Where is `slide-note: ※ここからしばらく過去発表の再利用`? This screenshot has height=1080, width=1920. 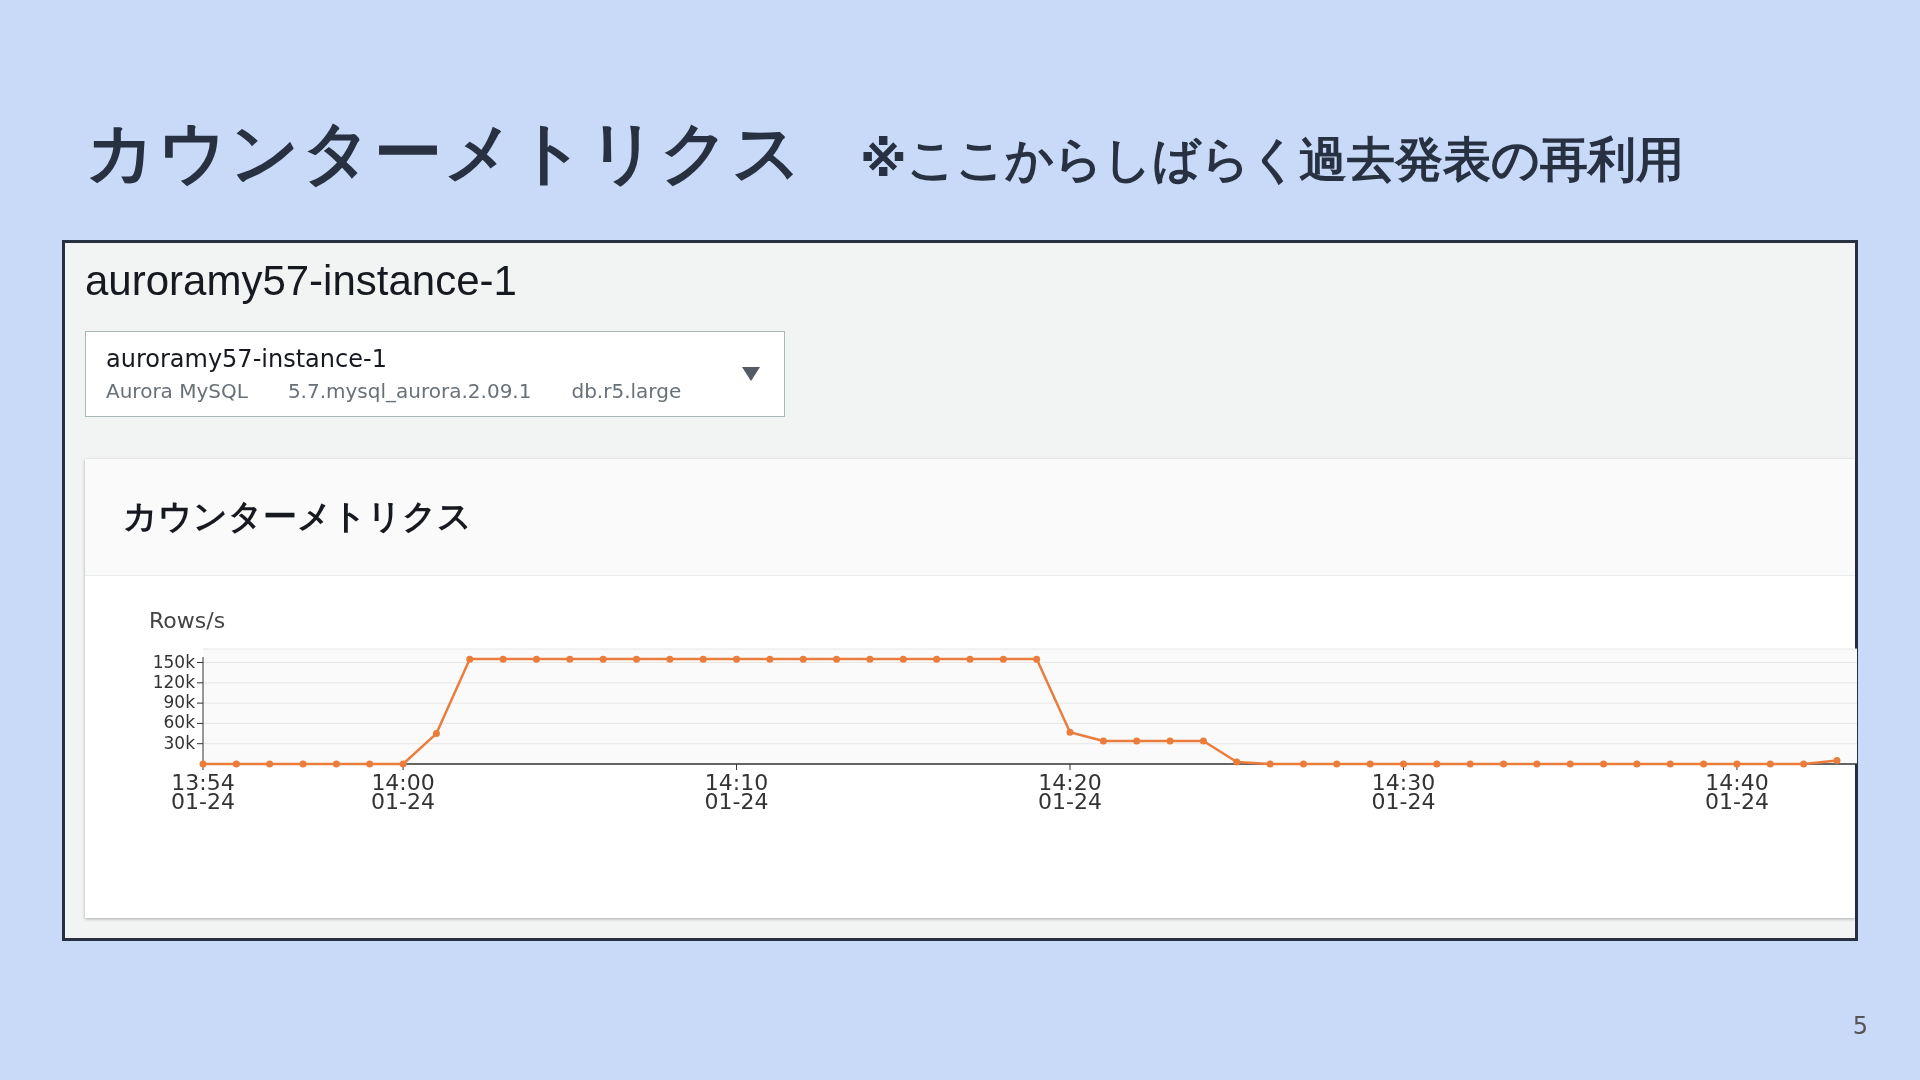 slide-note: ※ここからしばらく過去発表の再利用 is located at coordinates (1272, 159).